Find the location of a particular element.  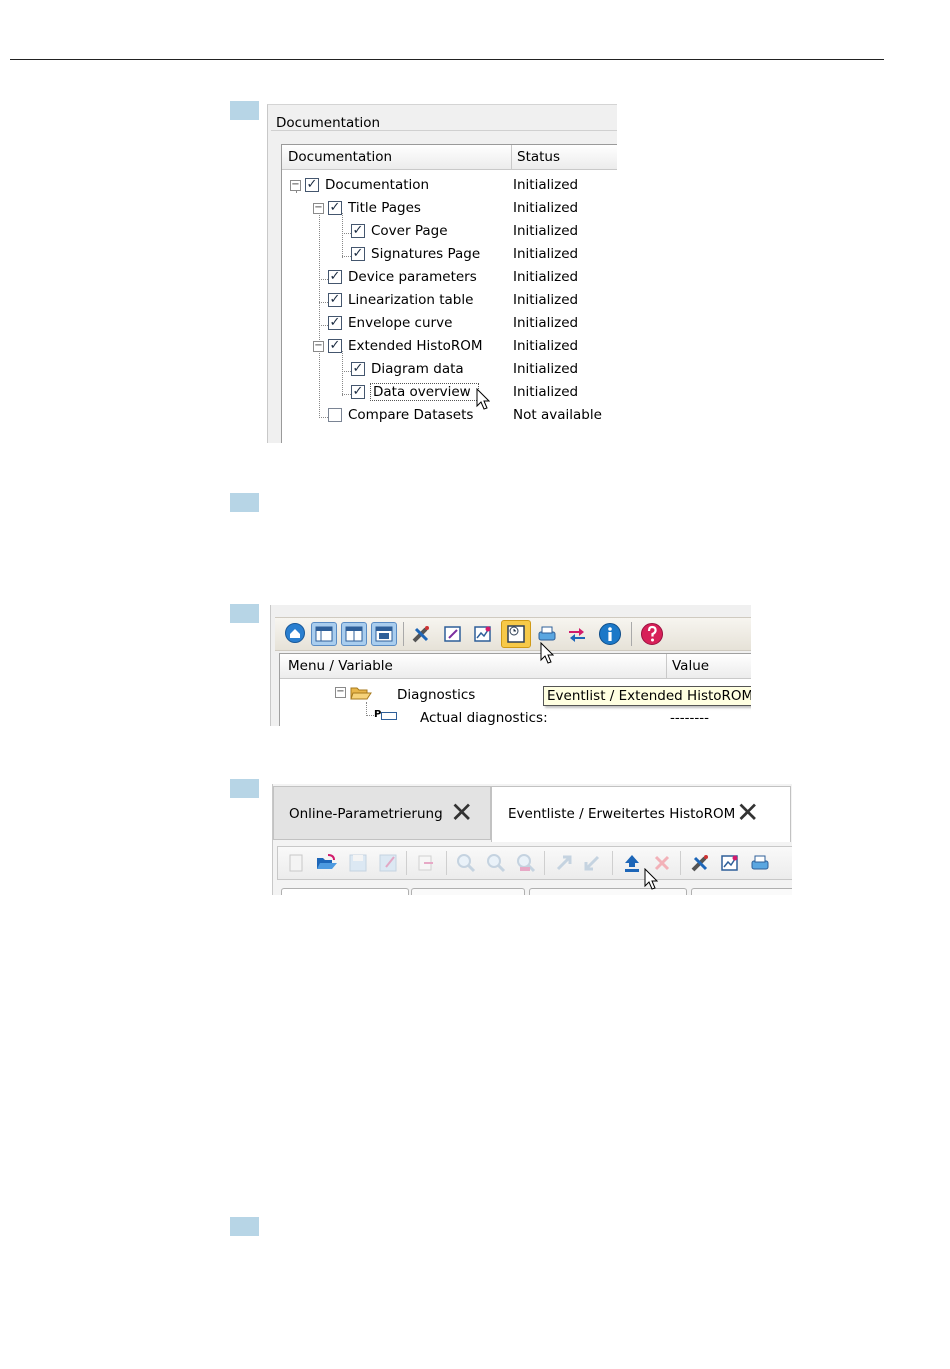

checkbox-unchecked is located at coordinates (335, 415).